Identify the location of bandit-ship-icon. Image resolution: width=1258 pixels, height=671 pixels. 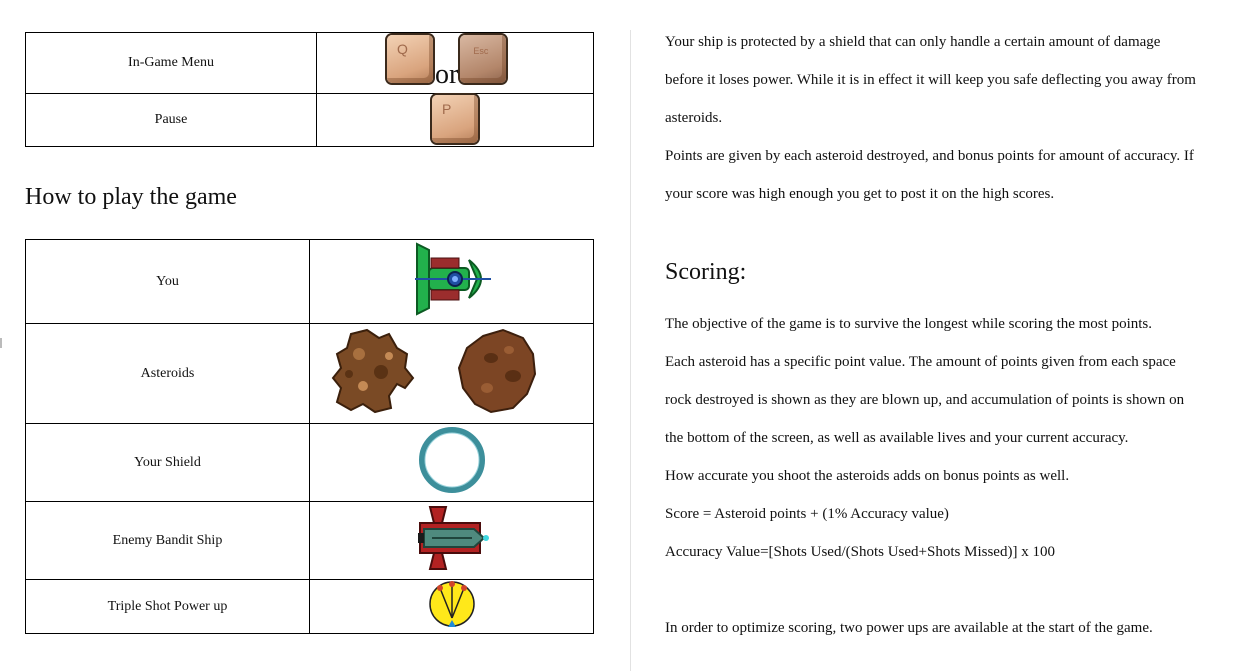
(453, 538).